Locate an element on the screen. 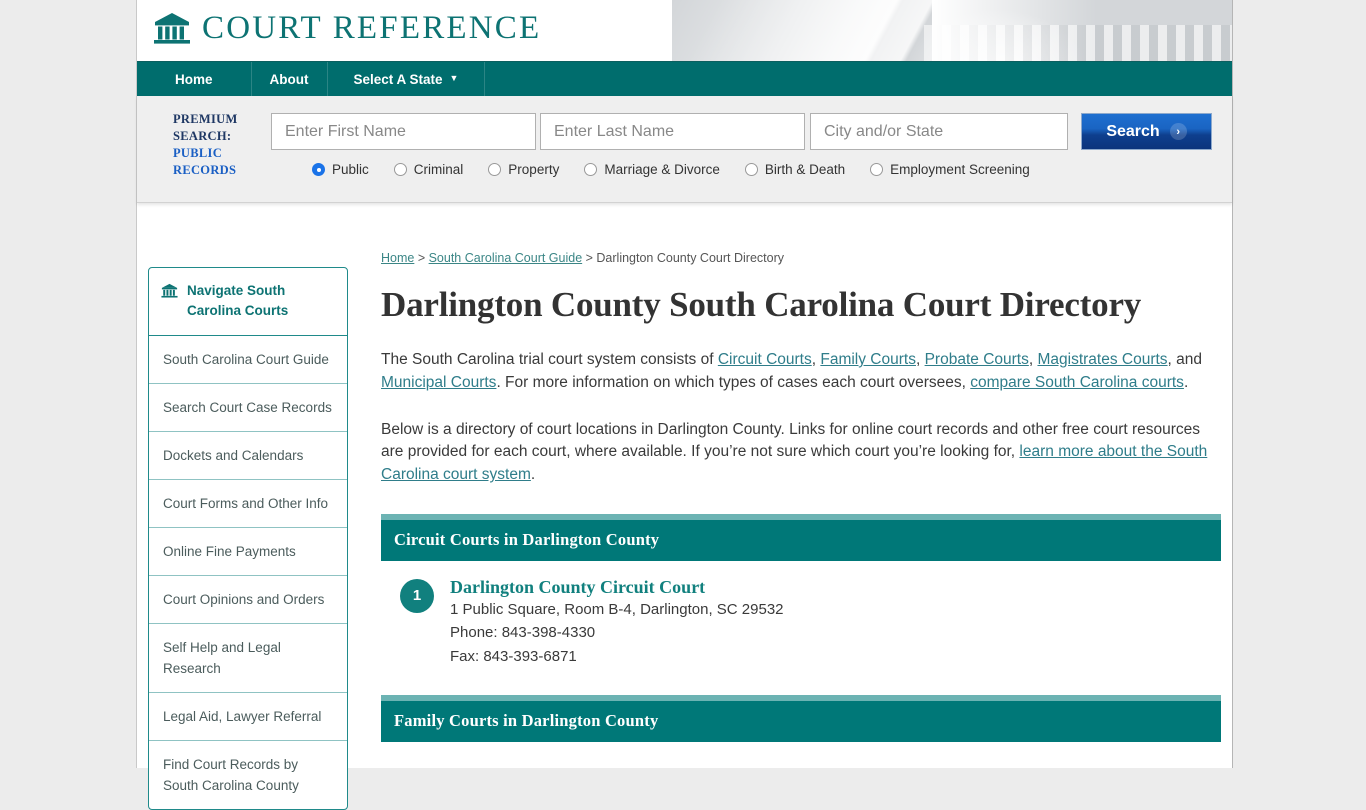 This screenshot has height=810, width=1366. p1-text-7: . is located at coordinates (1186, 382).